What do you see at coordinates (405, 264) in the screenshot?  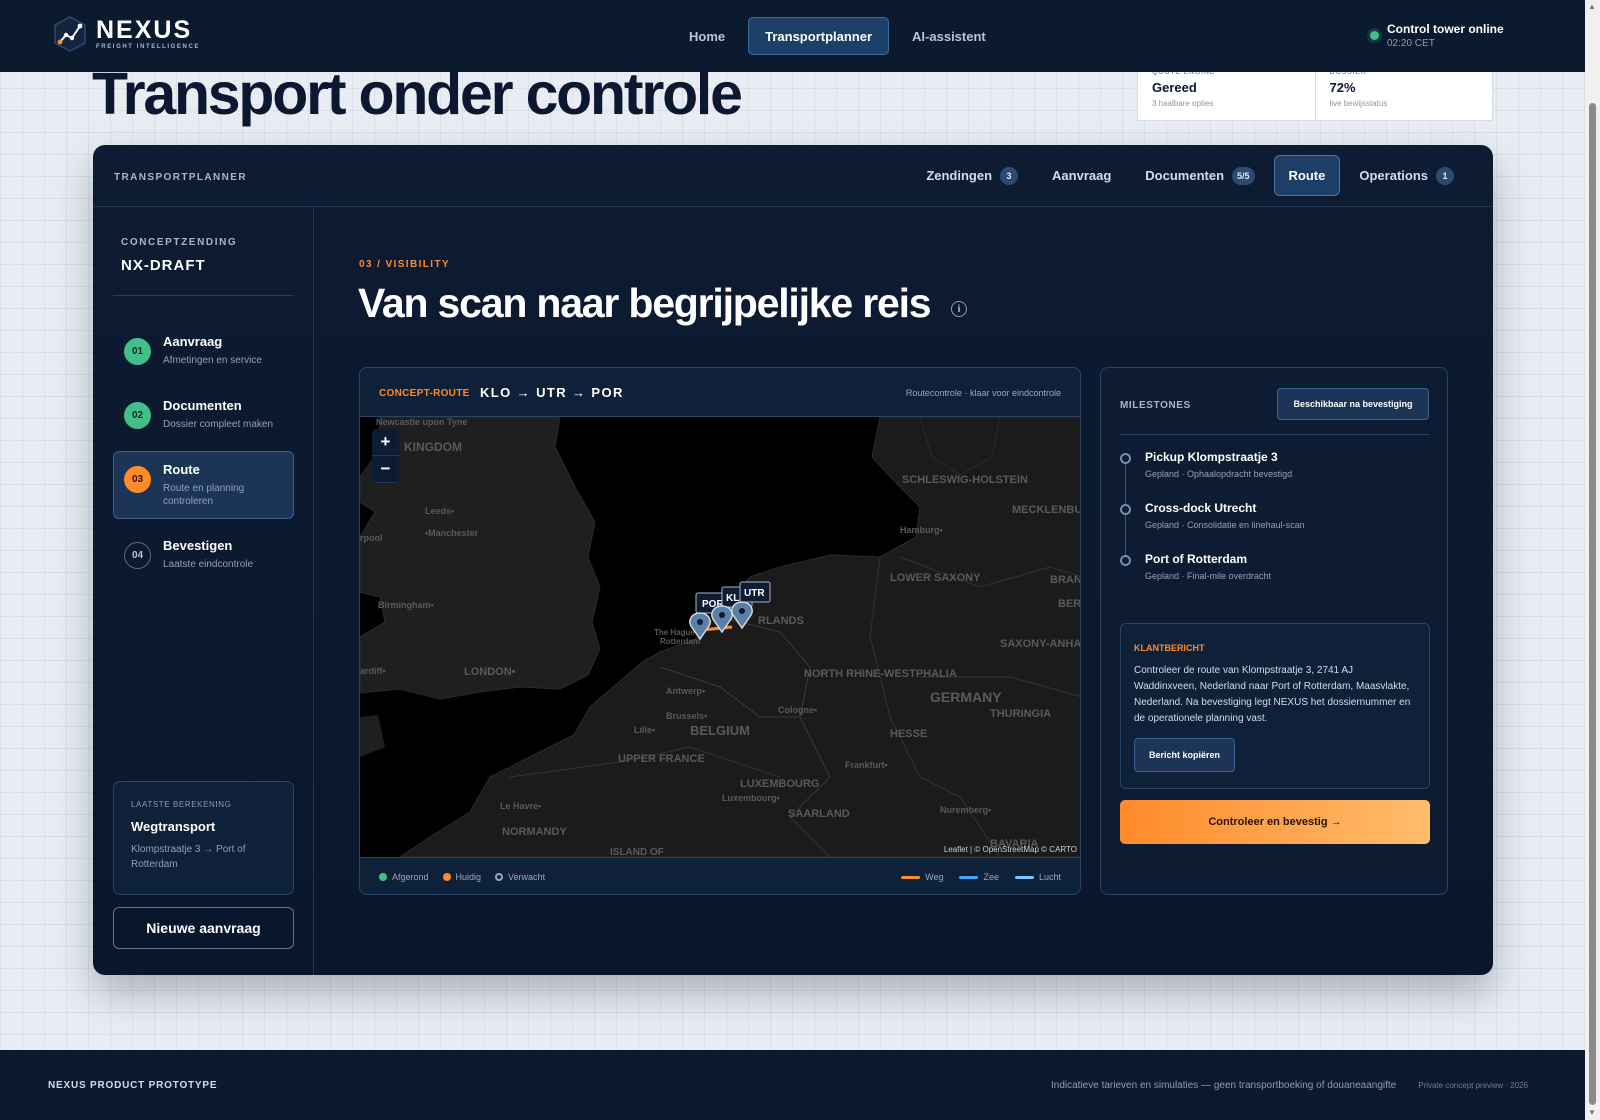 I see `section-eyebrow: 03 / VISIBILITY` at bounding box center [405, 264].